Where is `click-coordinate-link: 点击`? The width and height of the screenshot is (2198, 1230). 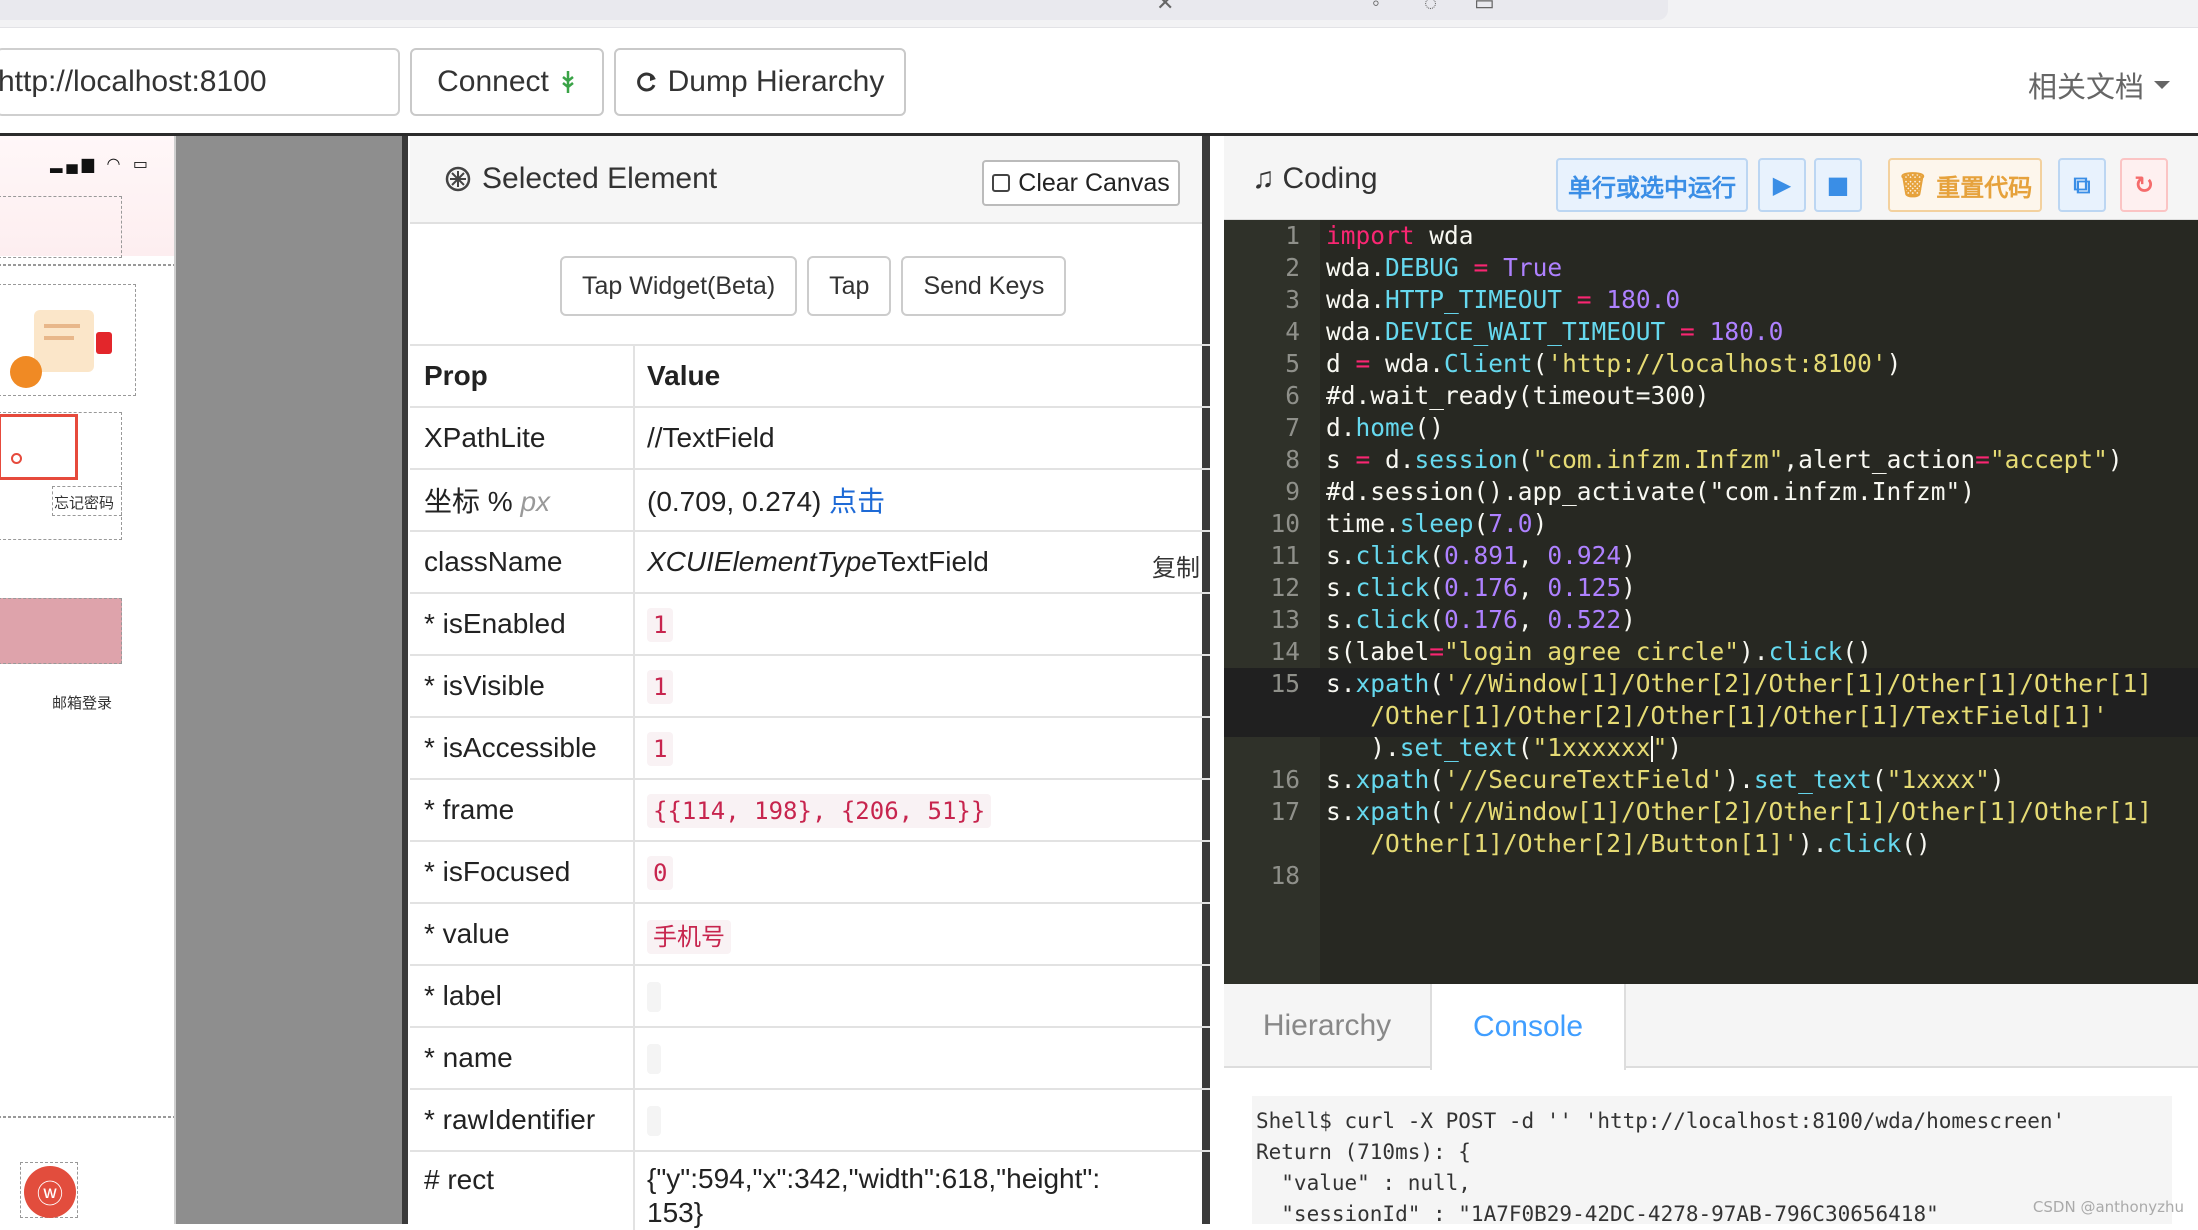 click-coordinate-link: 点击 is located at coordinates (857, 501).